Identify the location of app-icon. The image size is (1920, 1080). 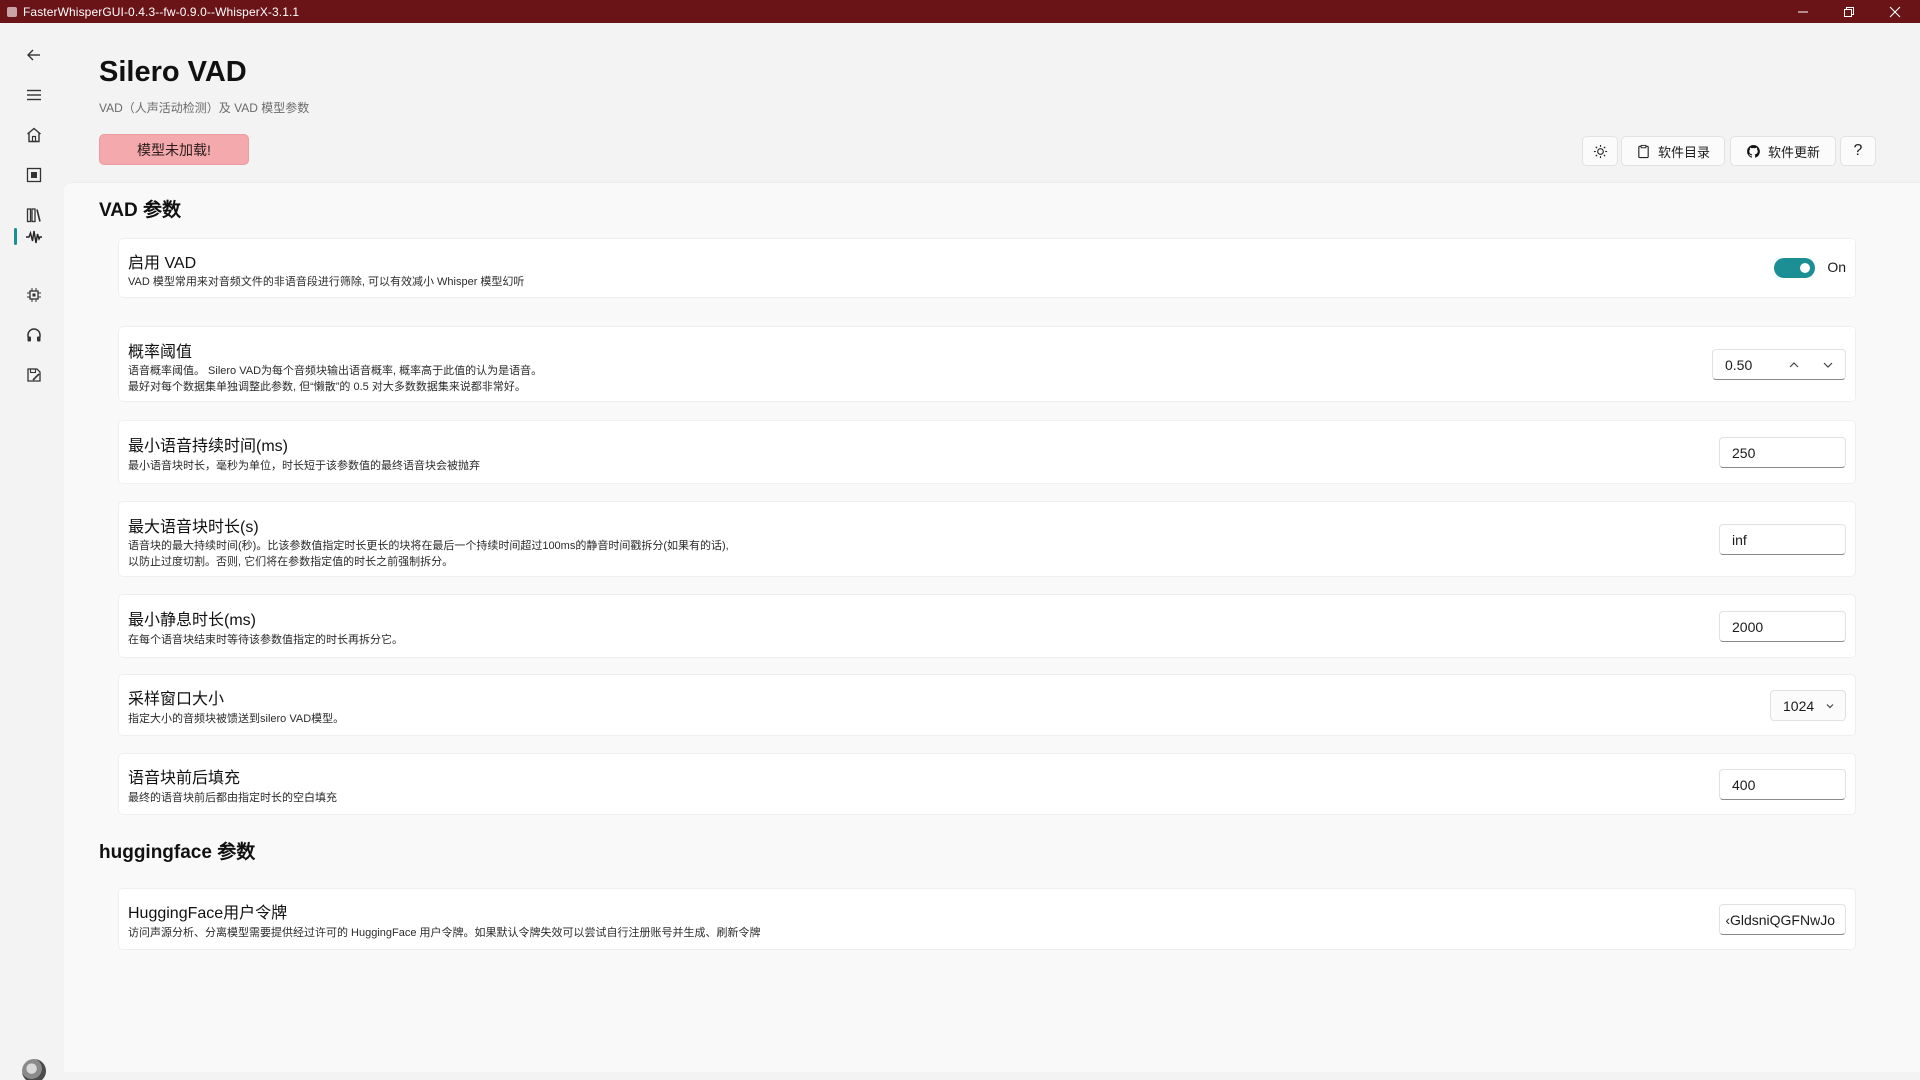
(12, 11).